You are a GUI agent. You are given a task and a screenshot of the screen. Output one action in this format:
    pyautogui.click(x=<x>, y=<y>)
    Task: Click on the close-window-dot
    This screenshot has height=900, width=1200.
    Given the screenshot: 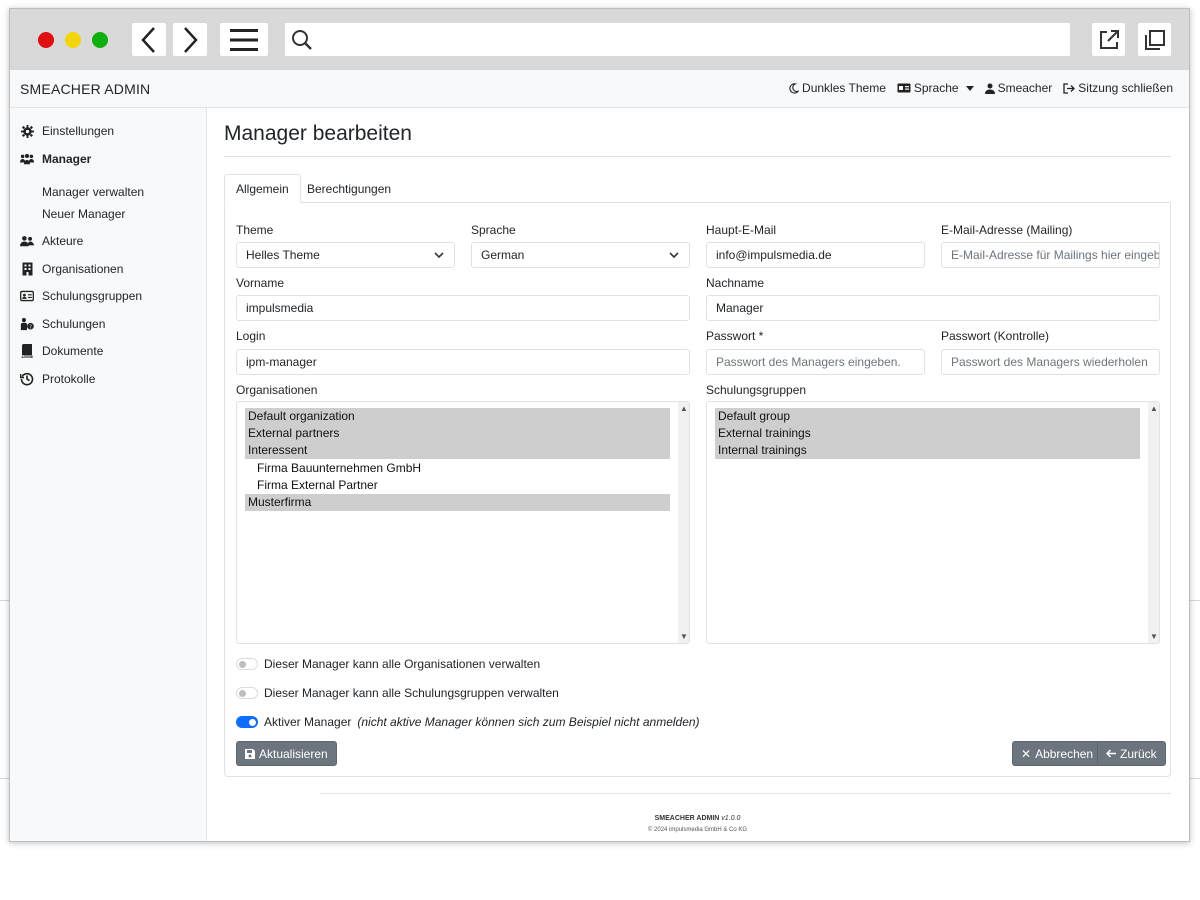 What is the action you would take?
    pyautogui.click(x=46, y=40)
    